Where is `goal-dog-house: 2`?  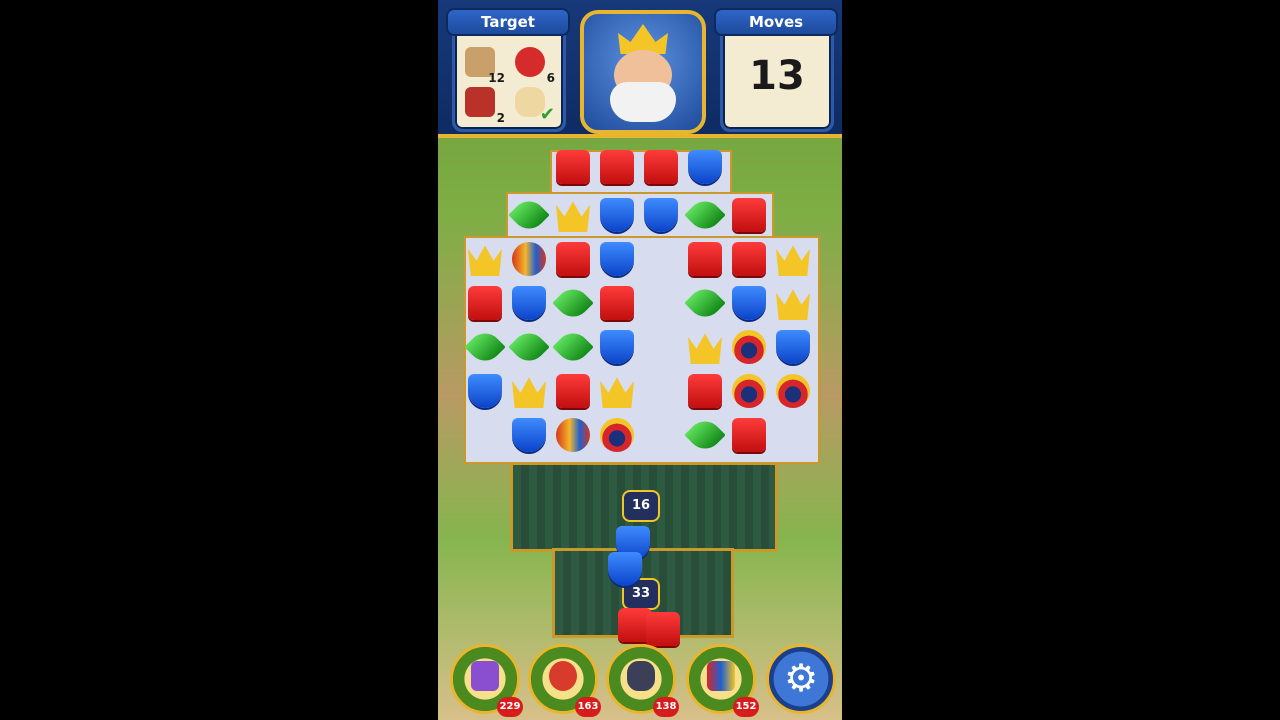
goal-dog-house: 2 is located at coordinates (483, 105).